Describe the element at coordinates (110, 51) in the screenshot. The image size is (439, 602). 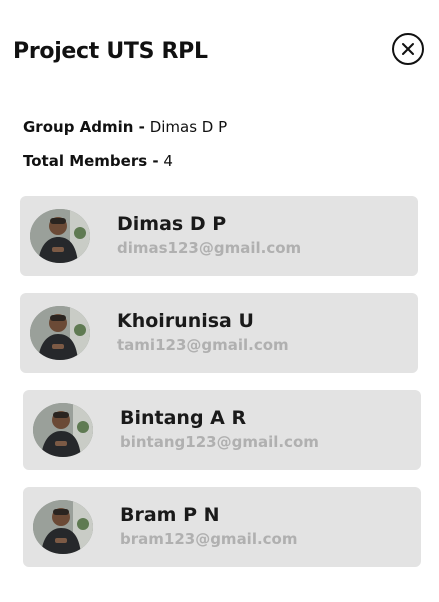
I see `page-title: Project UTS RPL` at that location.